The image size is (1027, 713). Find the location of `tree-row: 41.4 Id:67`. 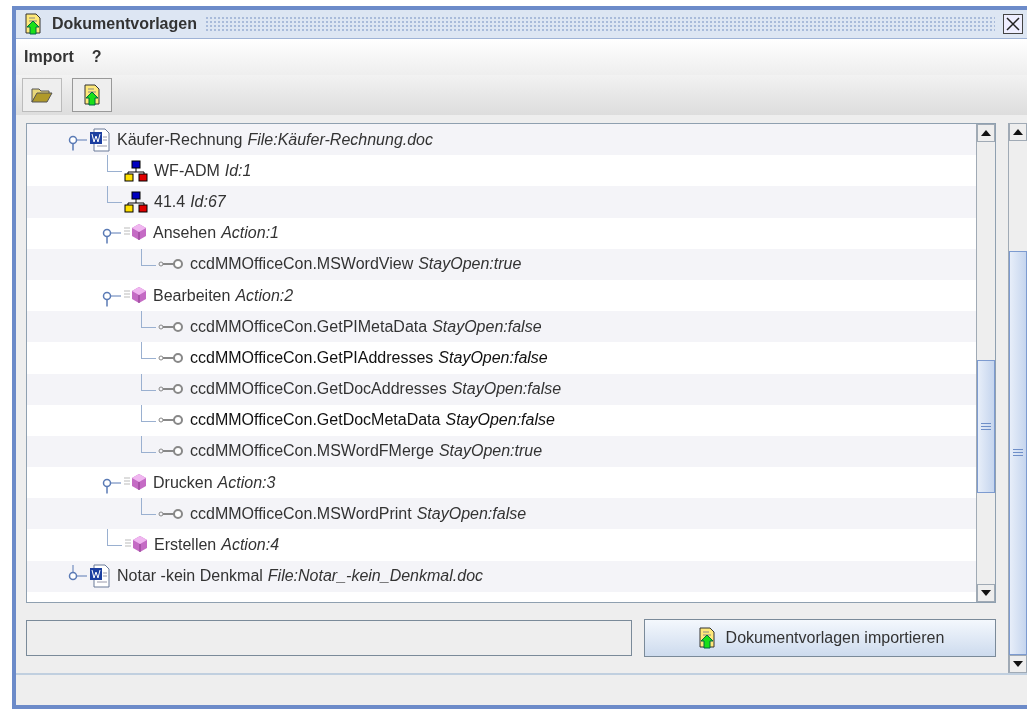

tree-row: 41.4 Id:67 is located at coordinates (501, 202).